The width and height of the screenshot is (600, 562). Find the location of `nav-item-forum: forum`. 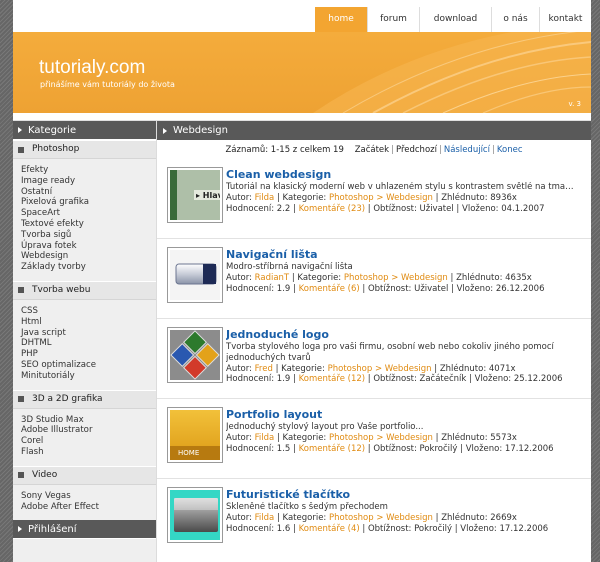

nav-item-forum: forum is located at coordinates (393, 19).